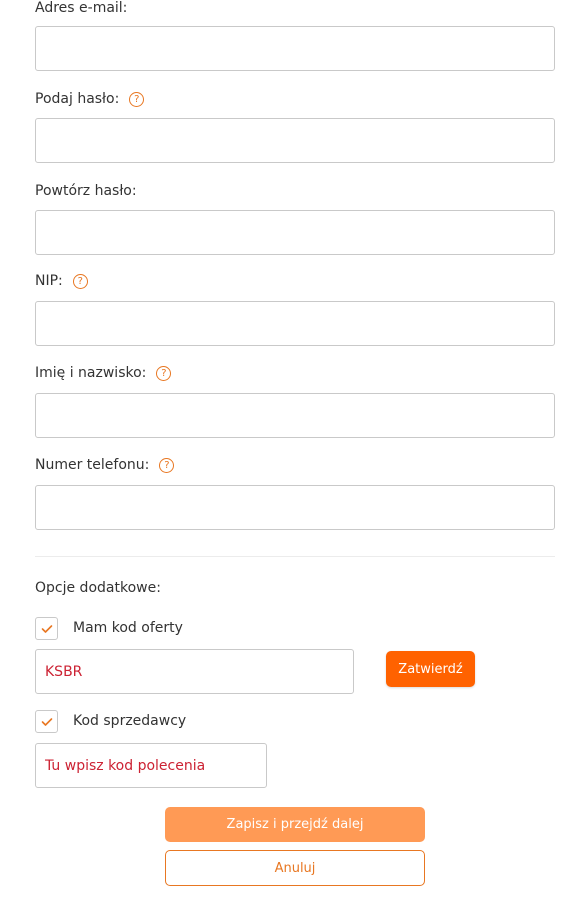  I want to click on email-label-text: Adres e-mail:, so click(81, 8).